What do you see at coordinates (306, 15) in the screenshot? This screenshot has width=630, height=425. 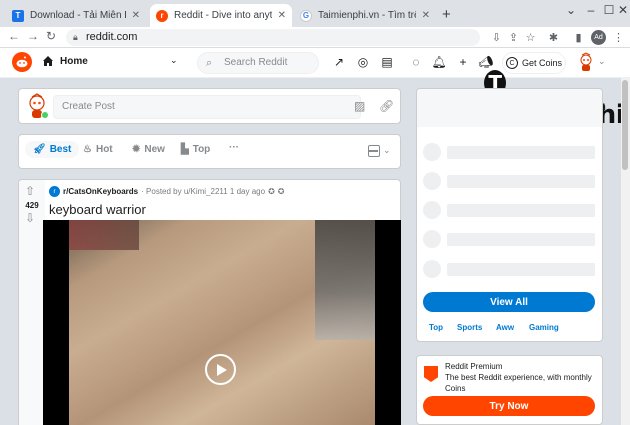 I see `google-favicon: G` at bounding box center [306, 15].